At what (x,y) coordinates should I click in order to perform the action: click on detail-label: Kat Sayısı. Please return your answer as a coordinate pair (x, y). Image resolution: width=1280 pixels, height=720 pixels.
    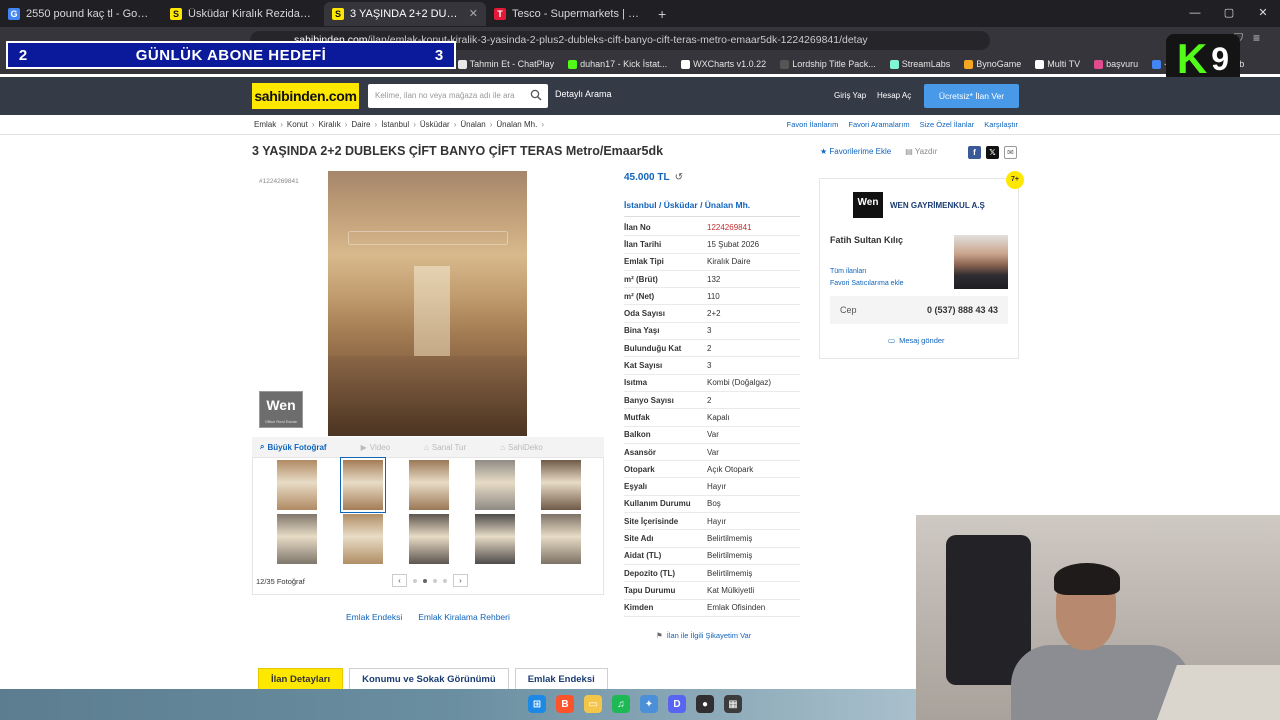
    Looking at the image, I should click on (643, 366).